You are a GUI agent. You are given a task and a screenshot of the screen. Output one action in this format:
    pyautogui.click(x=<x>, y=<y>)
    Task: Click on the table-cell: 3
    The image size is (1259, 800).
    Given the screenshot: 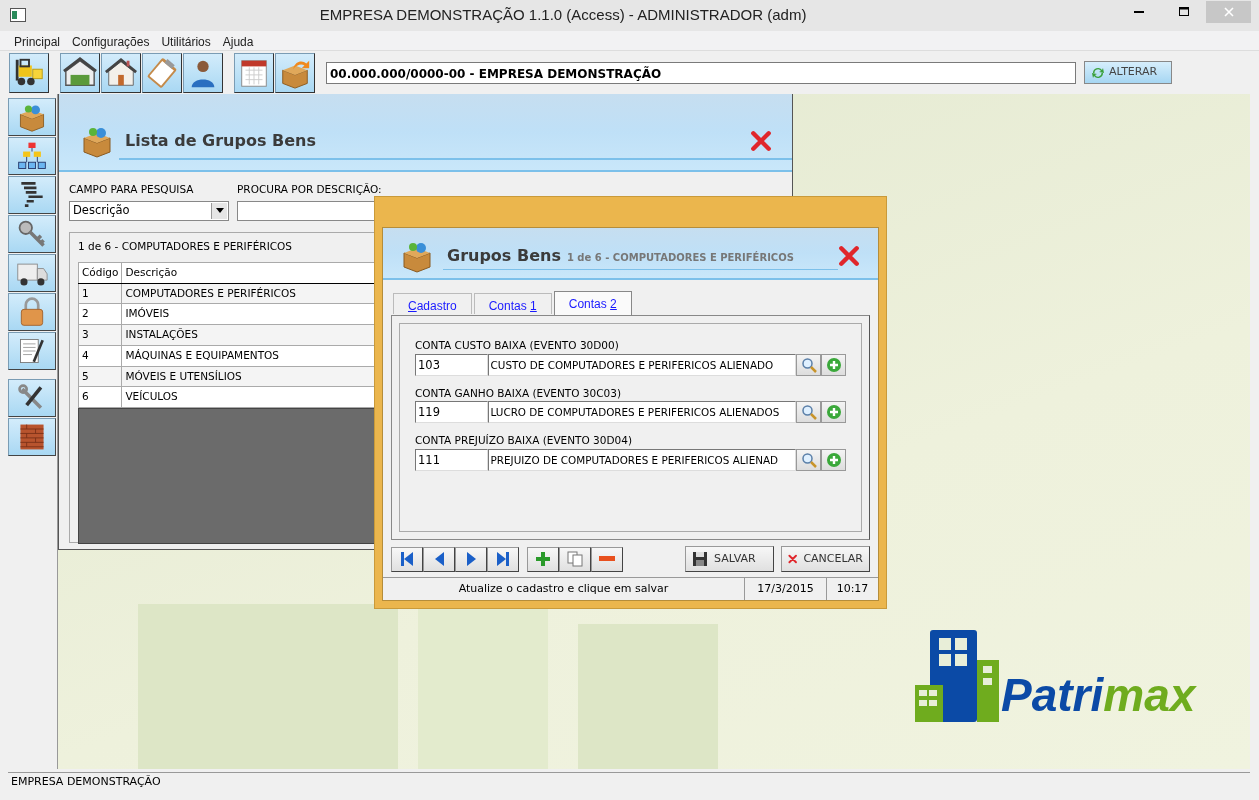 What is the action you would take?
    pyautogui.click(x=100, y=335)
    